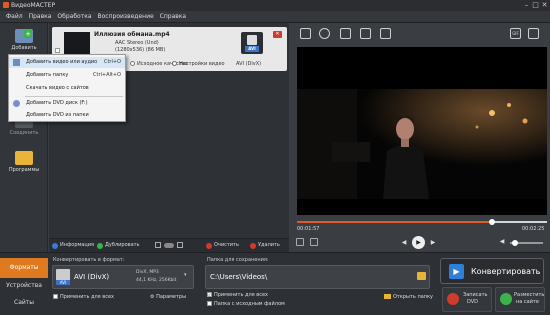 This screenshot has width=550, height=315. What do you see at coordinates (55, 246) in the screenshot?
I see `info-icon` at bounding box center [55, 246].